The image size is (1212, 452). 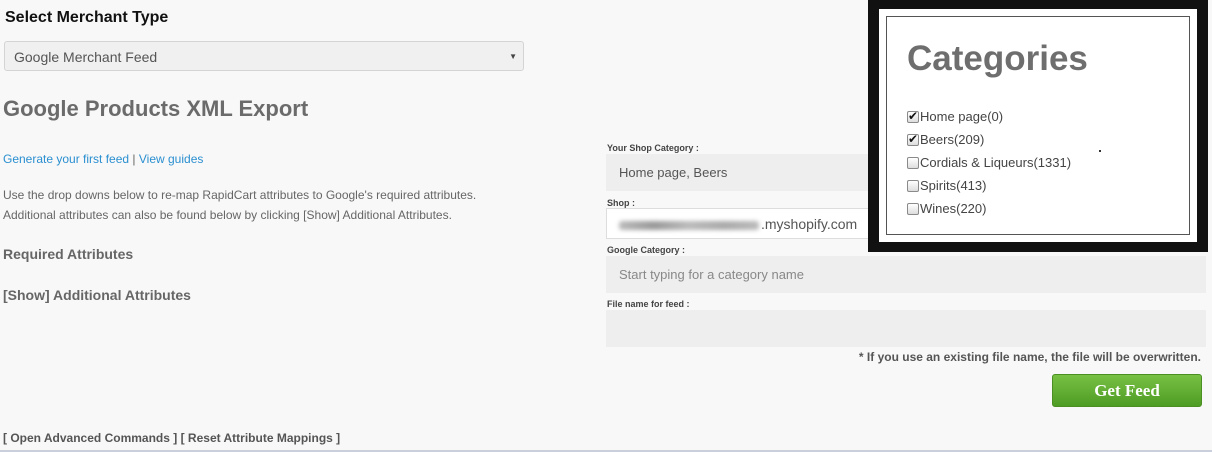 I want to click on merchant-type-select: Google Merchant Feed ▼, so click(x=264, y=56).